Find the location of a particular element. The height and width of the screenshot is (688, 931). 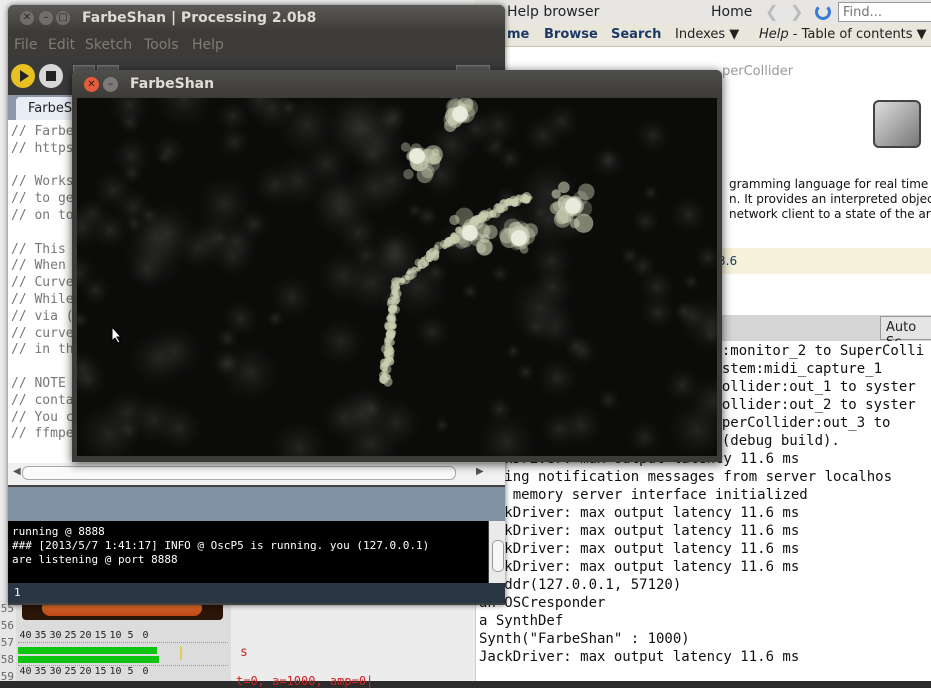

menu-tools: Tools is located at coordinates (161, 45).